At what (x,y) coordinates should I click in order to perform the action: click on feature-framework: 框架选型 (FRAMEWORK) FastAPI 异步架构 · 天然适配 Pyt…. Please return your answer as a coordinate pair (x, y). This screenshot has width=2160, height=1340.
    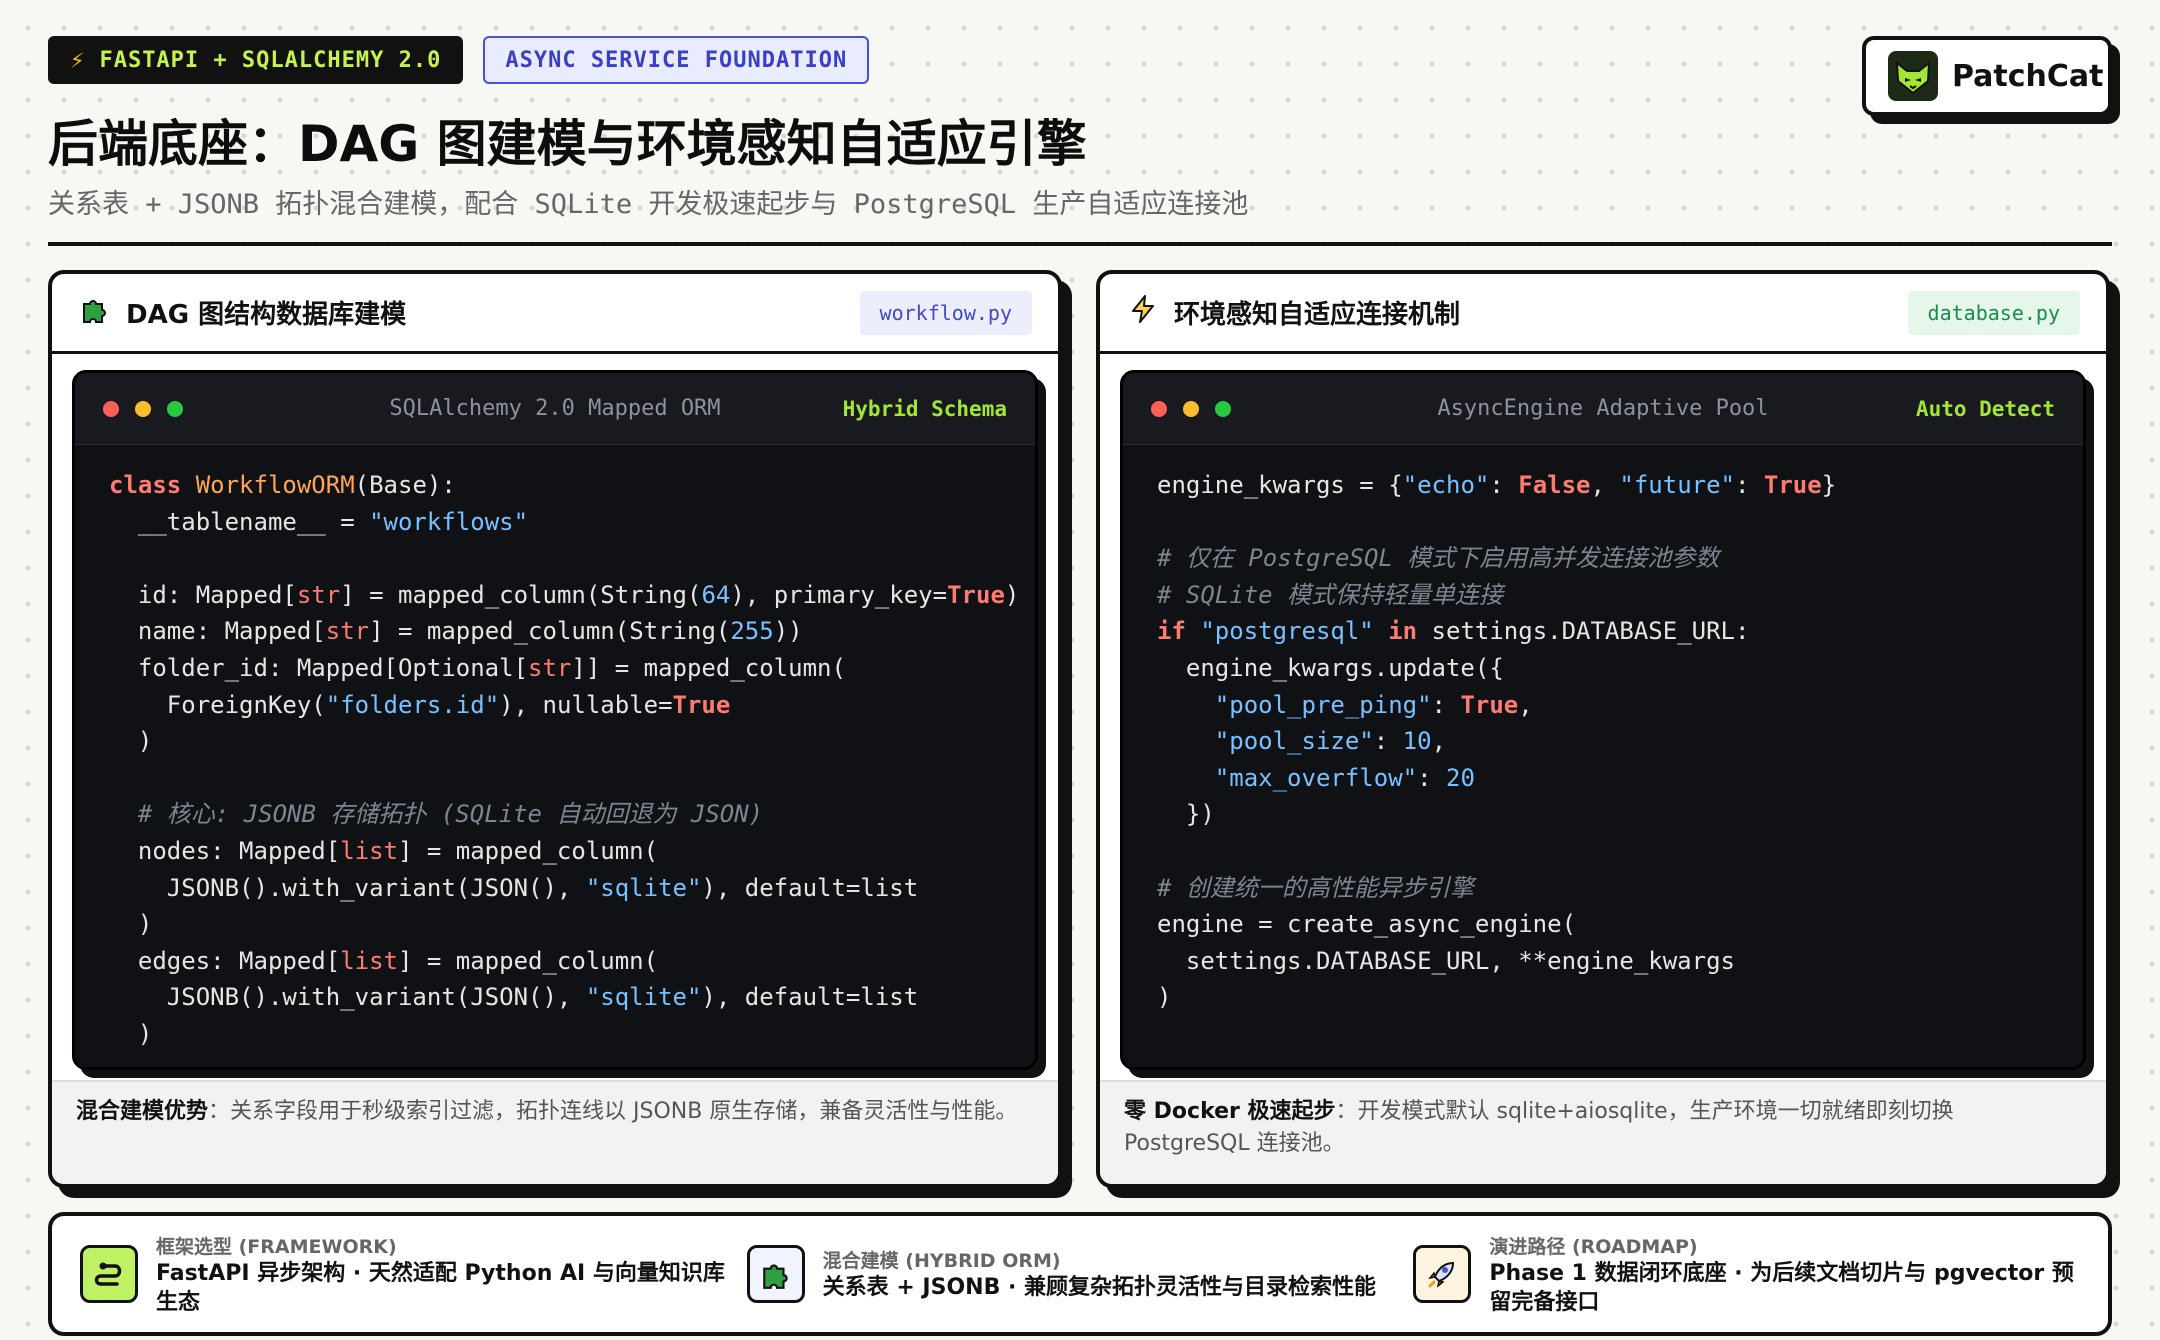
    Looking at the image, I should click on (413, 1274).